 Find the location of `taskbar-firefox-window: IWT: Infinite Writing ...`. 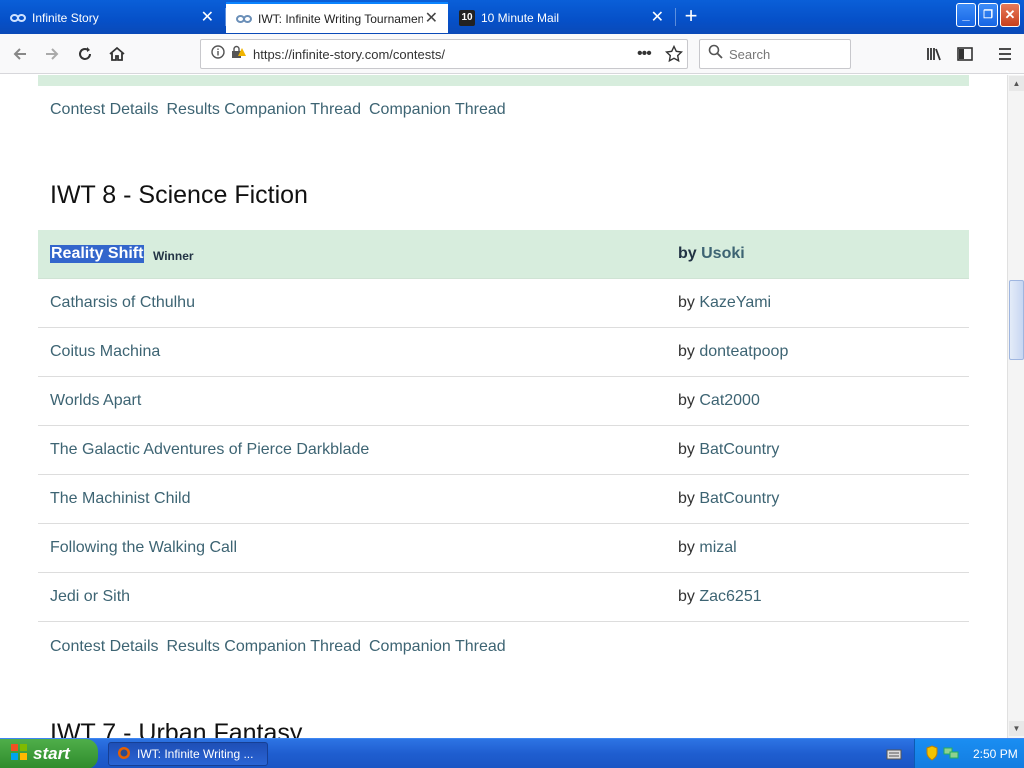

taskbar-firefox-window: IWT: Infinite Writing ... is located at coordinates (188, 754).